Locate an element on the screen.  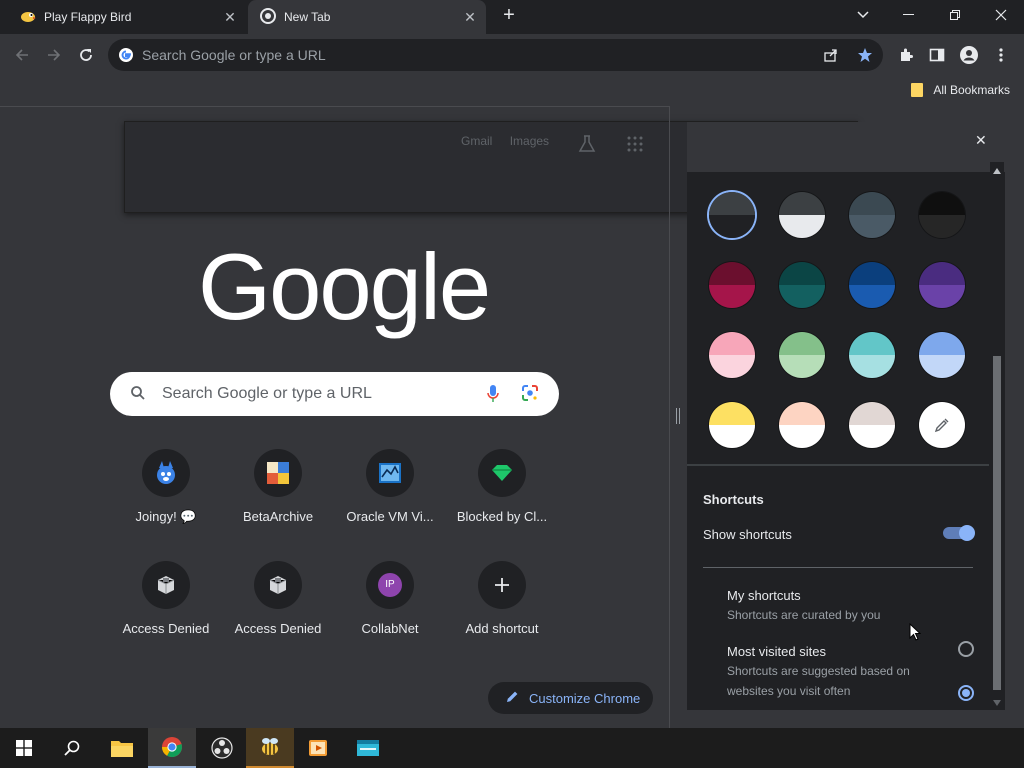
resize-handle is located at coordinates (678, 416).